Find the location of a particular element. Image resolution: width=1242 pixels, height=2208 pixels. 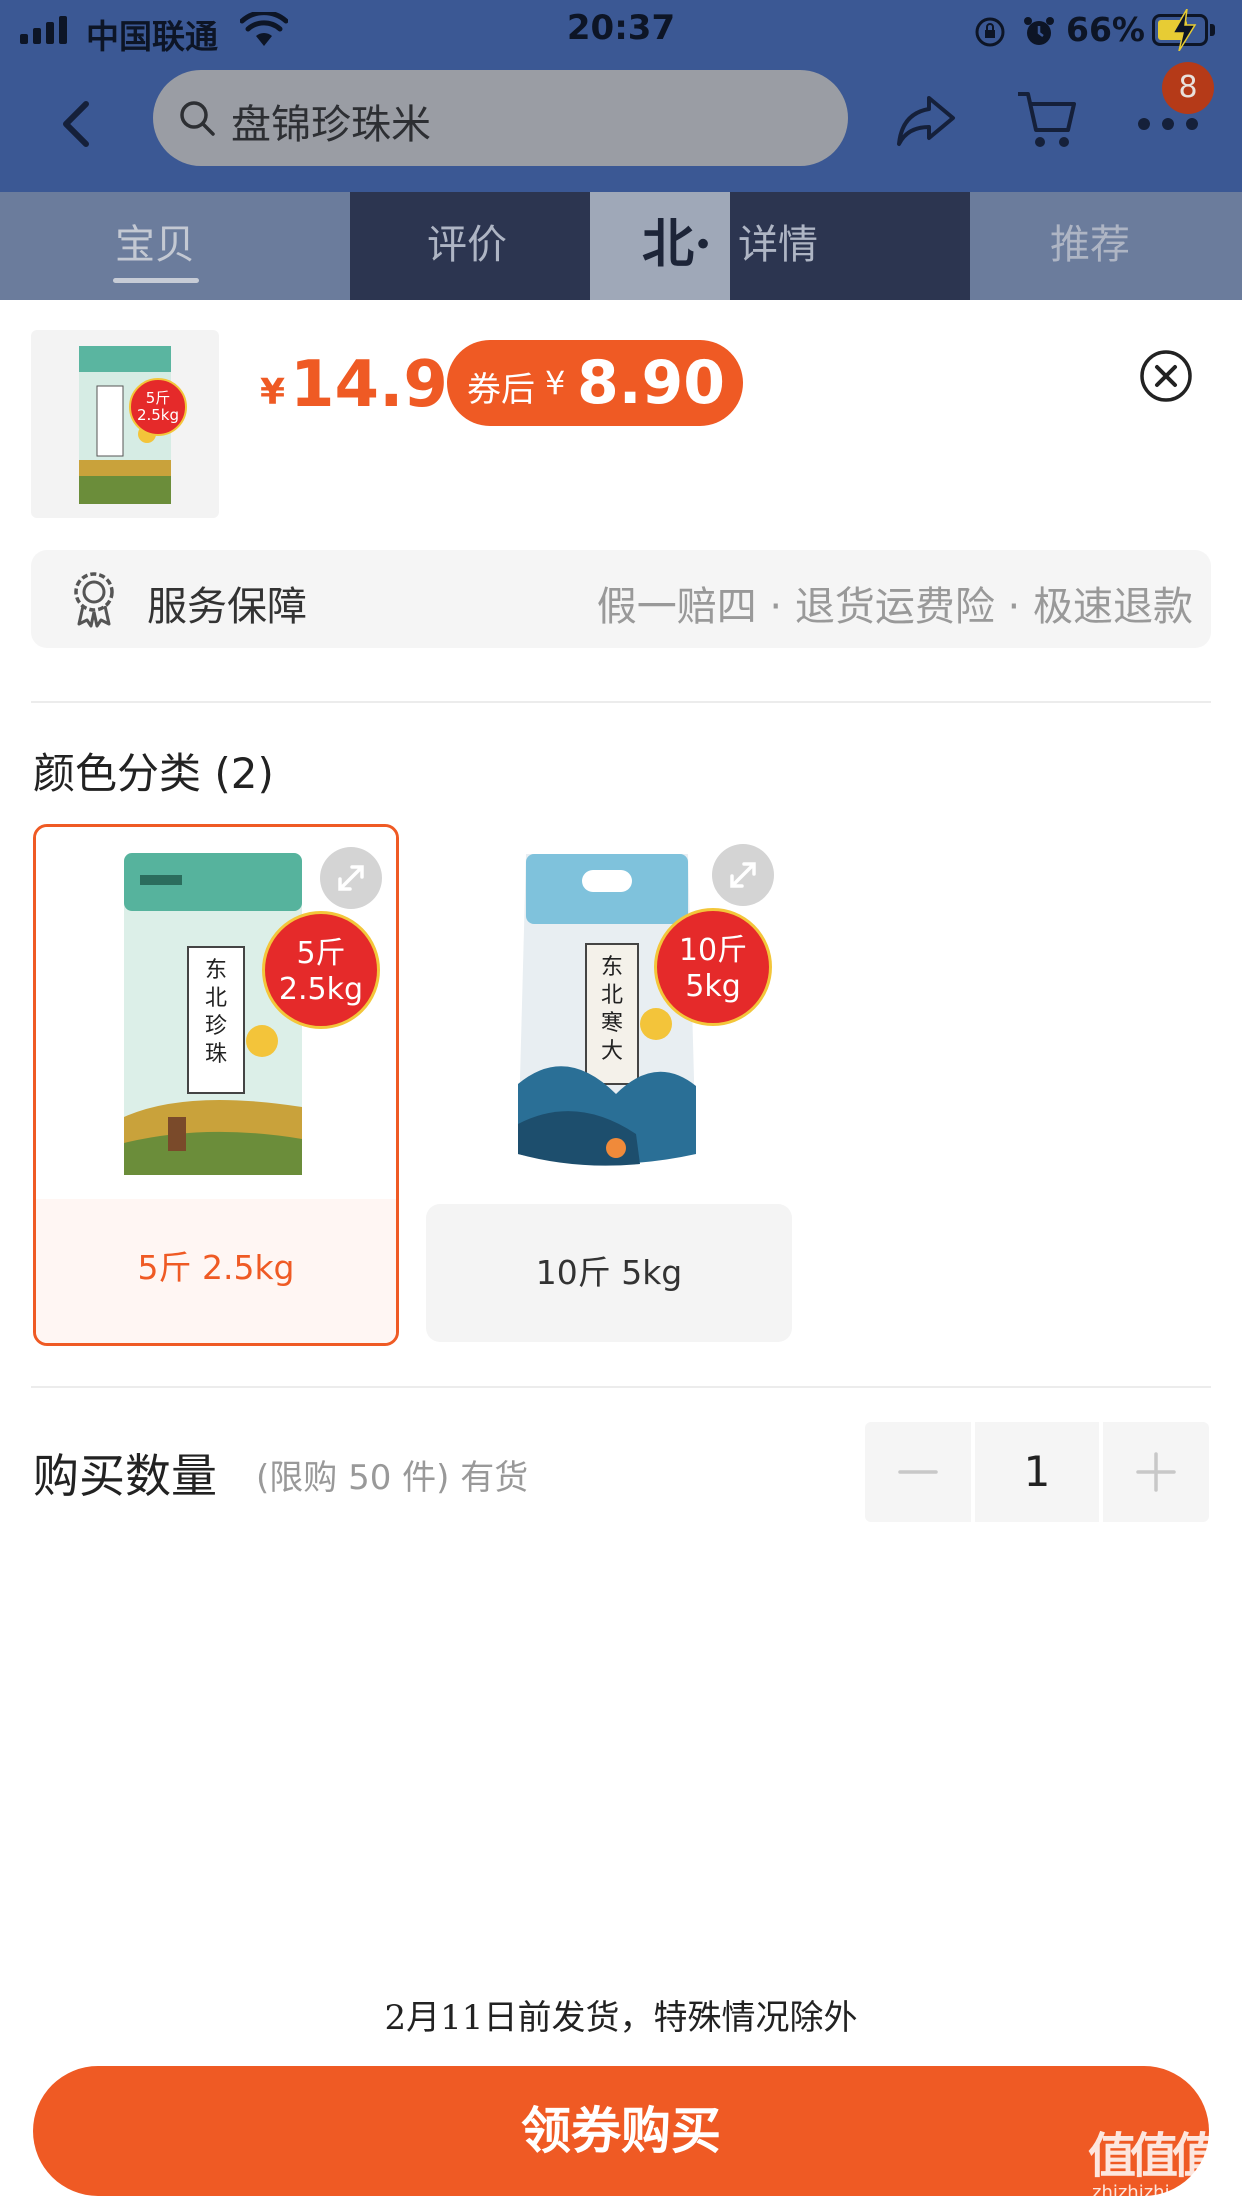

service-items: 假一赔四 · 退货运费险 · 极速退款 is located at coordinates (894, 607).